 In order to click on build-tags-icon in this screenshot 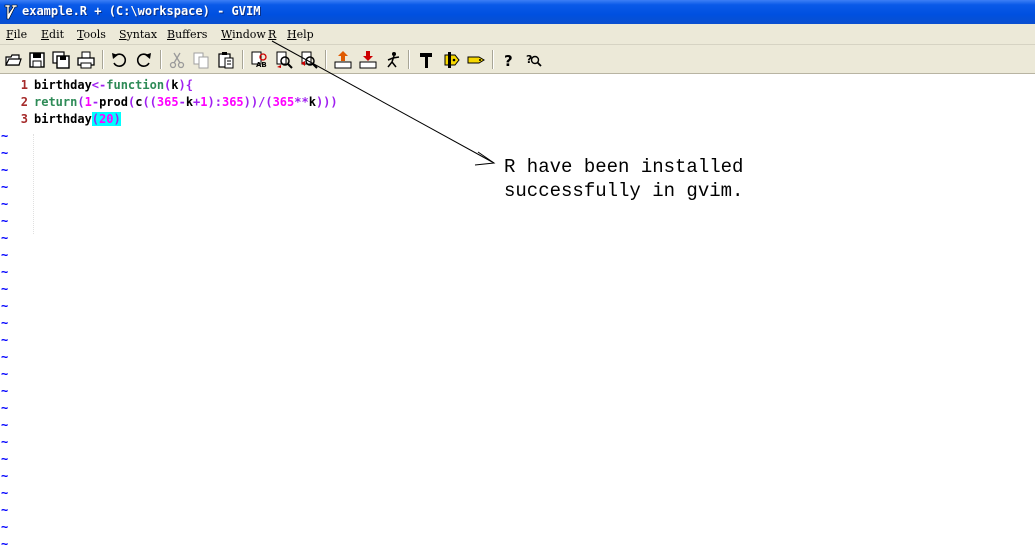, I will do `click(451, 60)`.